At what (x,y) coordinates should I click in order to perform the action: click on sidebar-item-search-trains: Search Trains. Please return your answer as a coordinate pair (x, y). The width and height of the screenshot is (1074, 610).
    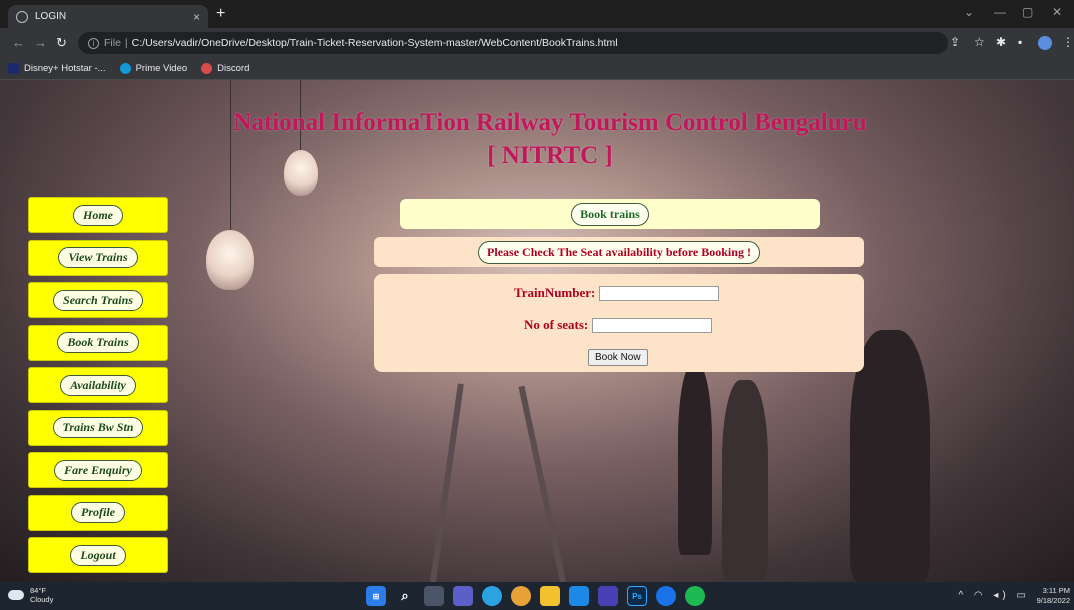
    Looking at the image, I should click on (98, 300).